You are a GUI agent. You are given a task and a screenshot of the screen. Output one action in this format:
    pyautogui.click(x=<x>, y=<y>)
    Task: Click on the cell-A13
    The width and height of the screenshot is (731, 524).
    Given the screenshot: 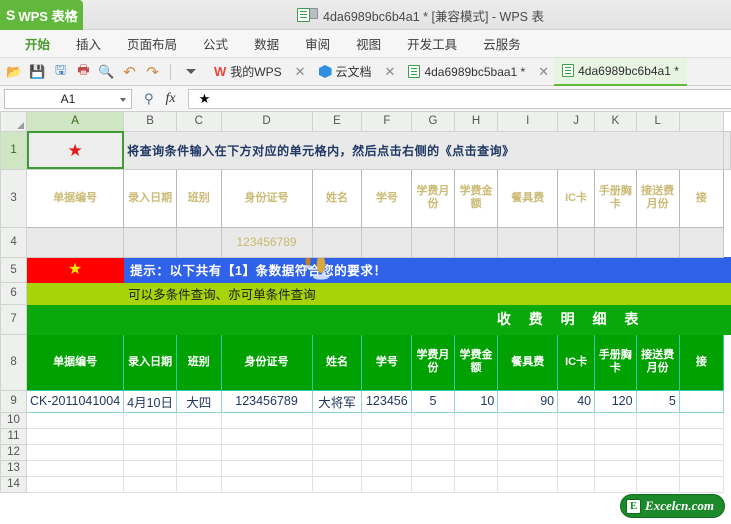 What is the action you would take?
    pyautogui.click(x=75, y=468)
    